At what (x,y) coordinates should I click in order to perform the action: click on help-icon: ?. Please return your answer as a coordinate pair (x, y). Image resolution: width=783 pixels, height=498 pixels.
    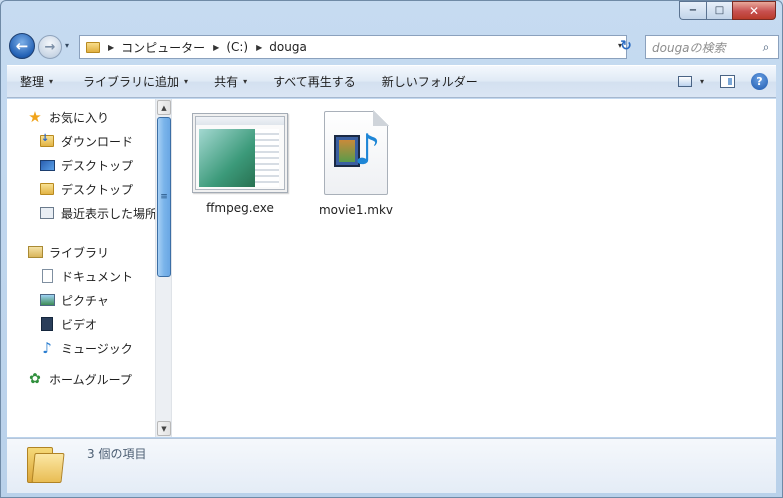
    Looking at the image, I should click on (759, 81).